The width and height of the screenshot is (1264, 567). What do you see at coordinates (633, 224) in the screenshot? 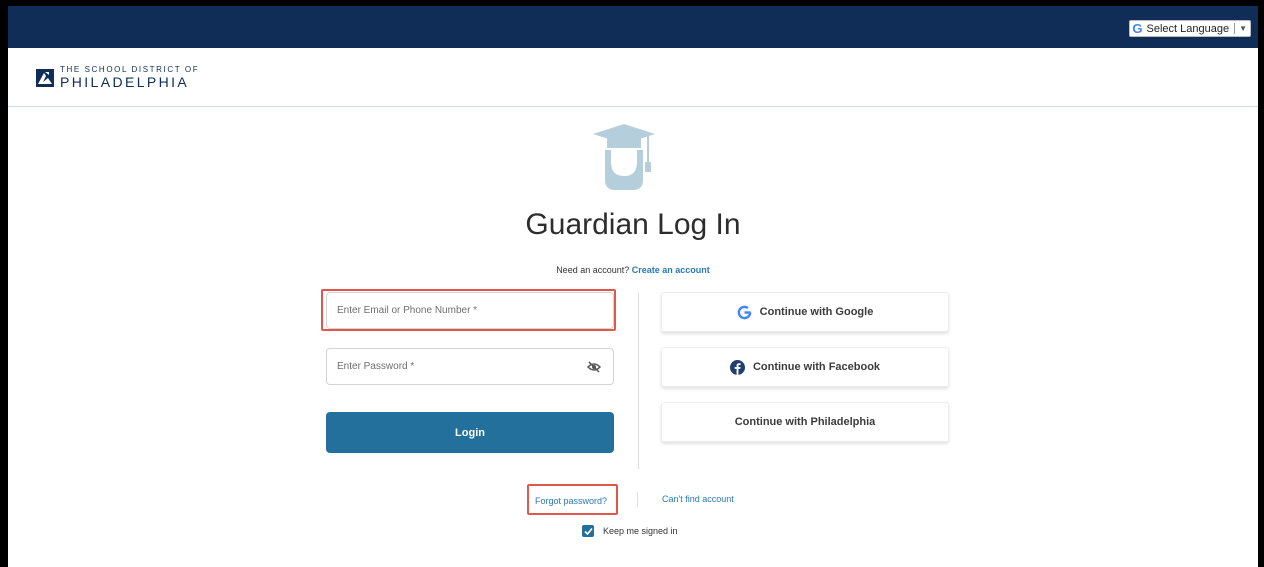
I see `page-title: Guardian Log In` at bounding box center [633, 224].